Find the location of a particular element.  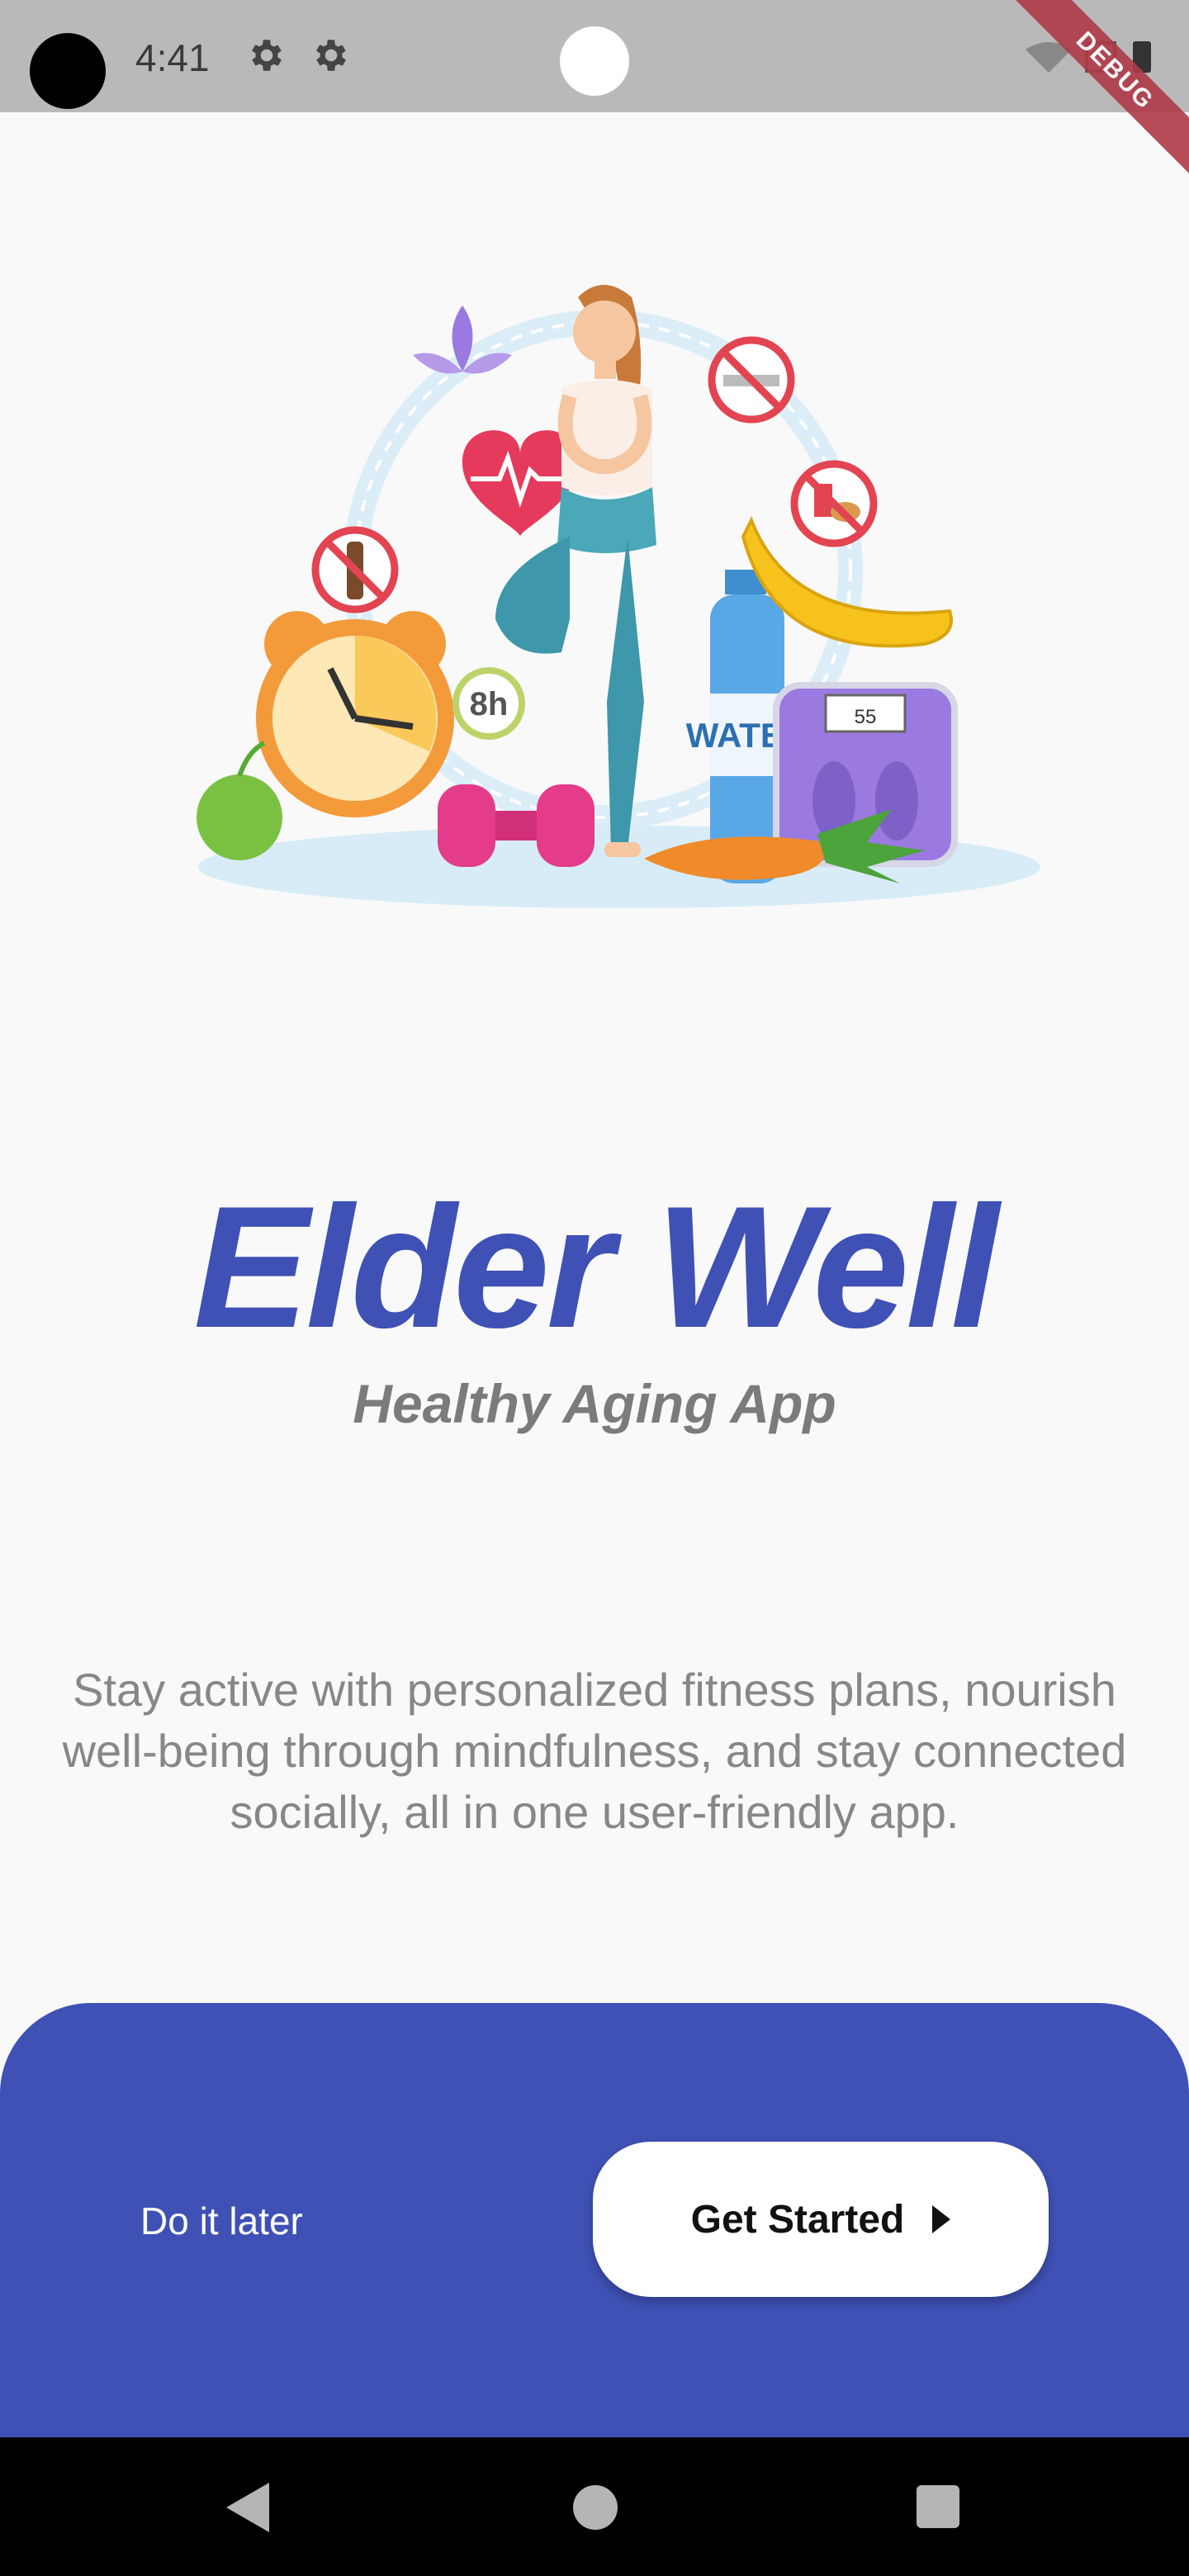

get-started-button: Get Started is located at coordinates (821, 2219).